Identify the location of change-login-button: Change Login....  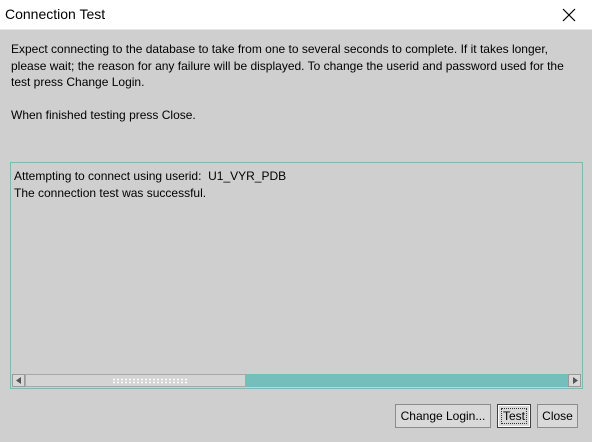
(443, 416).